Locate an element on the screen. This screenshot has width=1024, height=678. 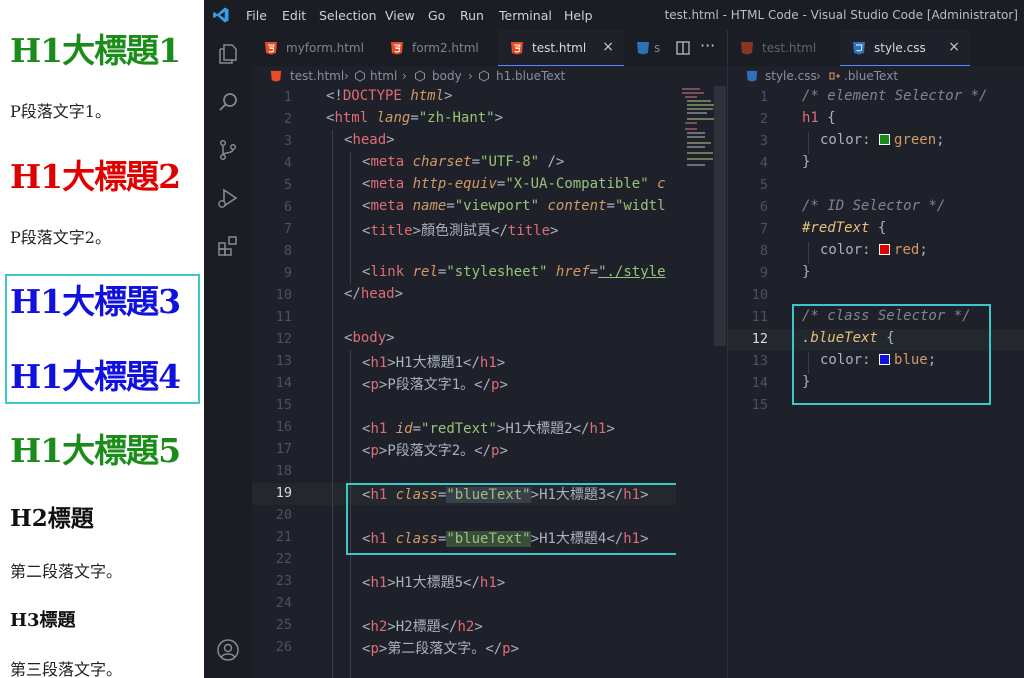
tab-myform-html: myform.html is located at coordinates (315, 48).